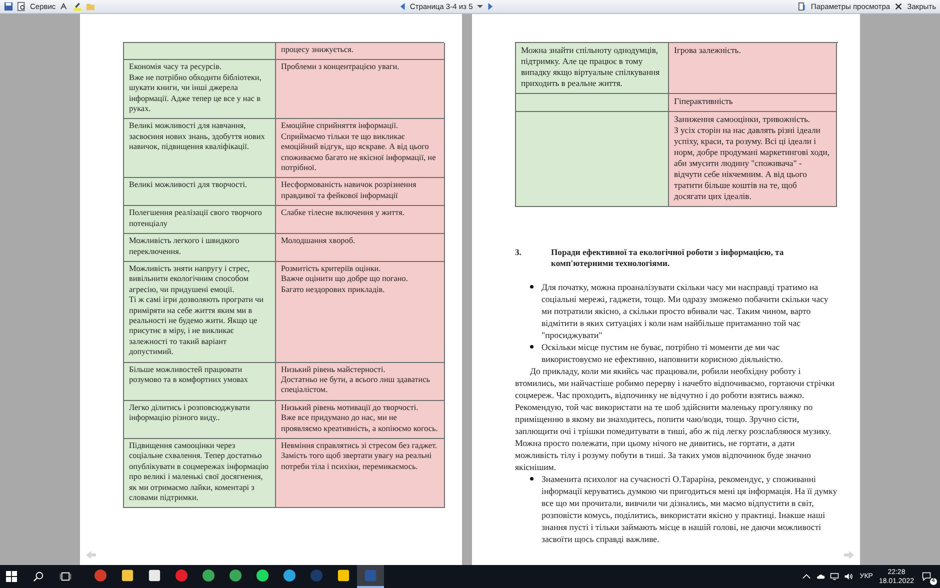 This screenshot has width=940, height=588. Describe the element at coordinates (77, 6) in the screenshot. I see `highlighter-icon` at that location.